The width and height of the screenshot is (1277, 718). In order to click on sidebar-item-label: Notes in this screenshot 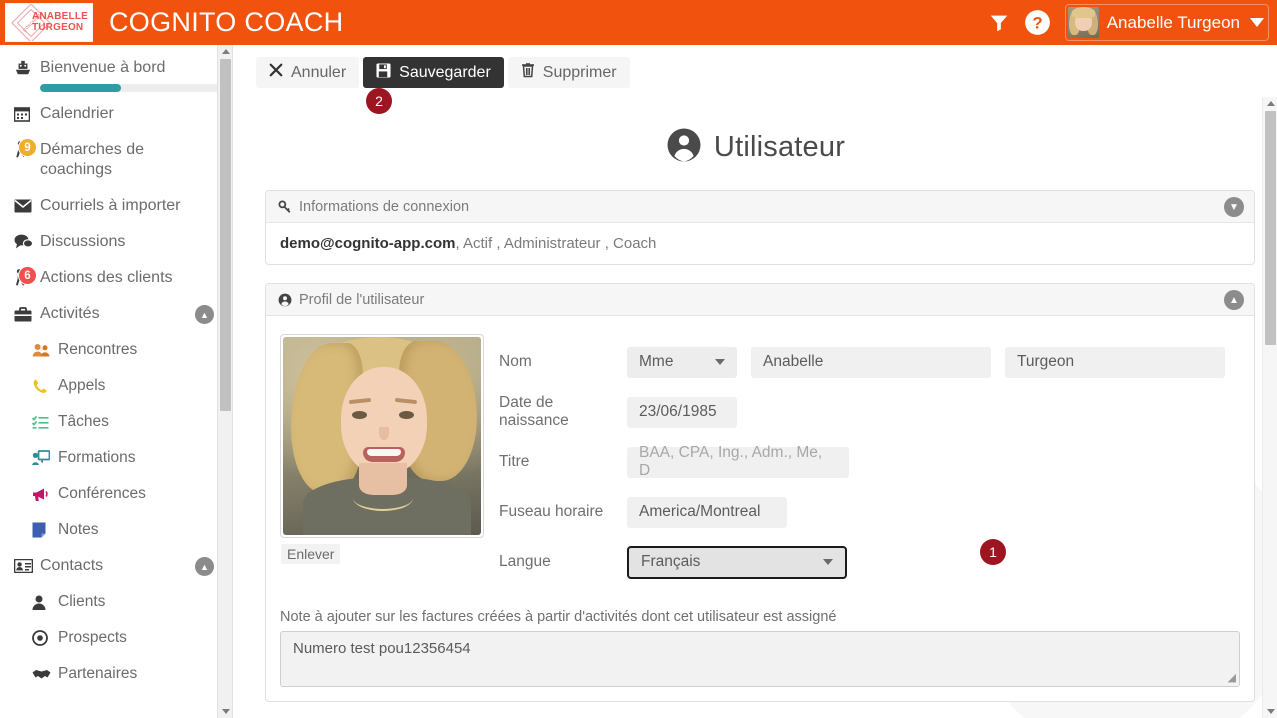, I will do `click(78, 529)`.